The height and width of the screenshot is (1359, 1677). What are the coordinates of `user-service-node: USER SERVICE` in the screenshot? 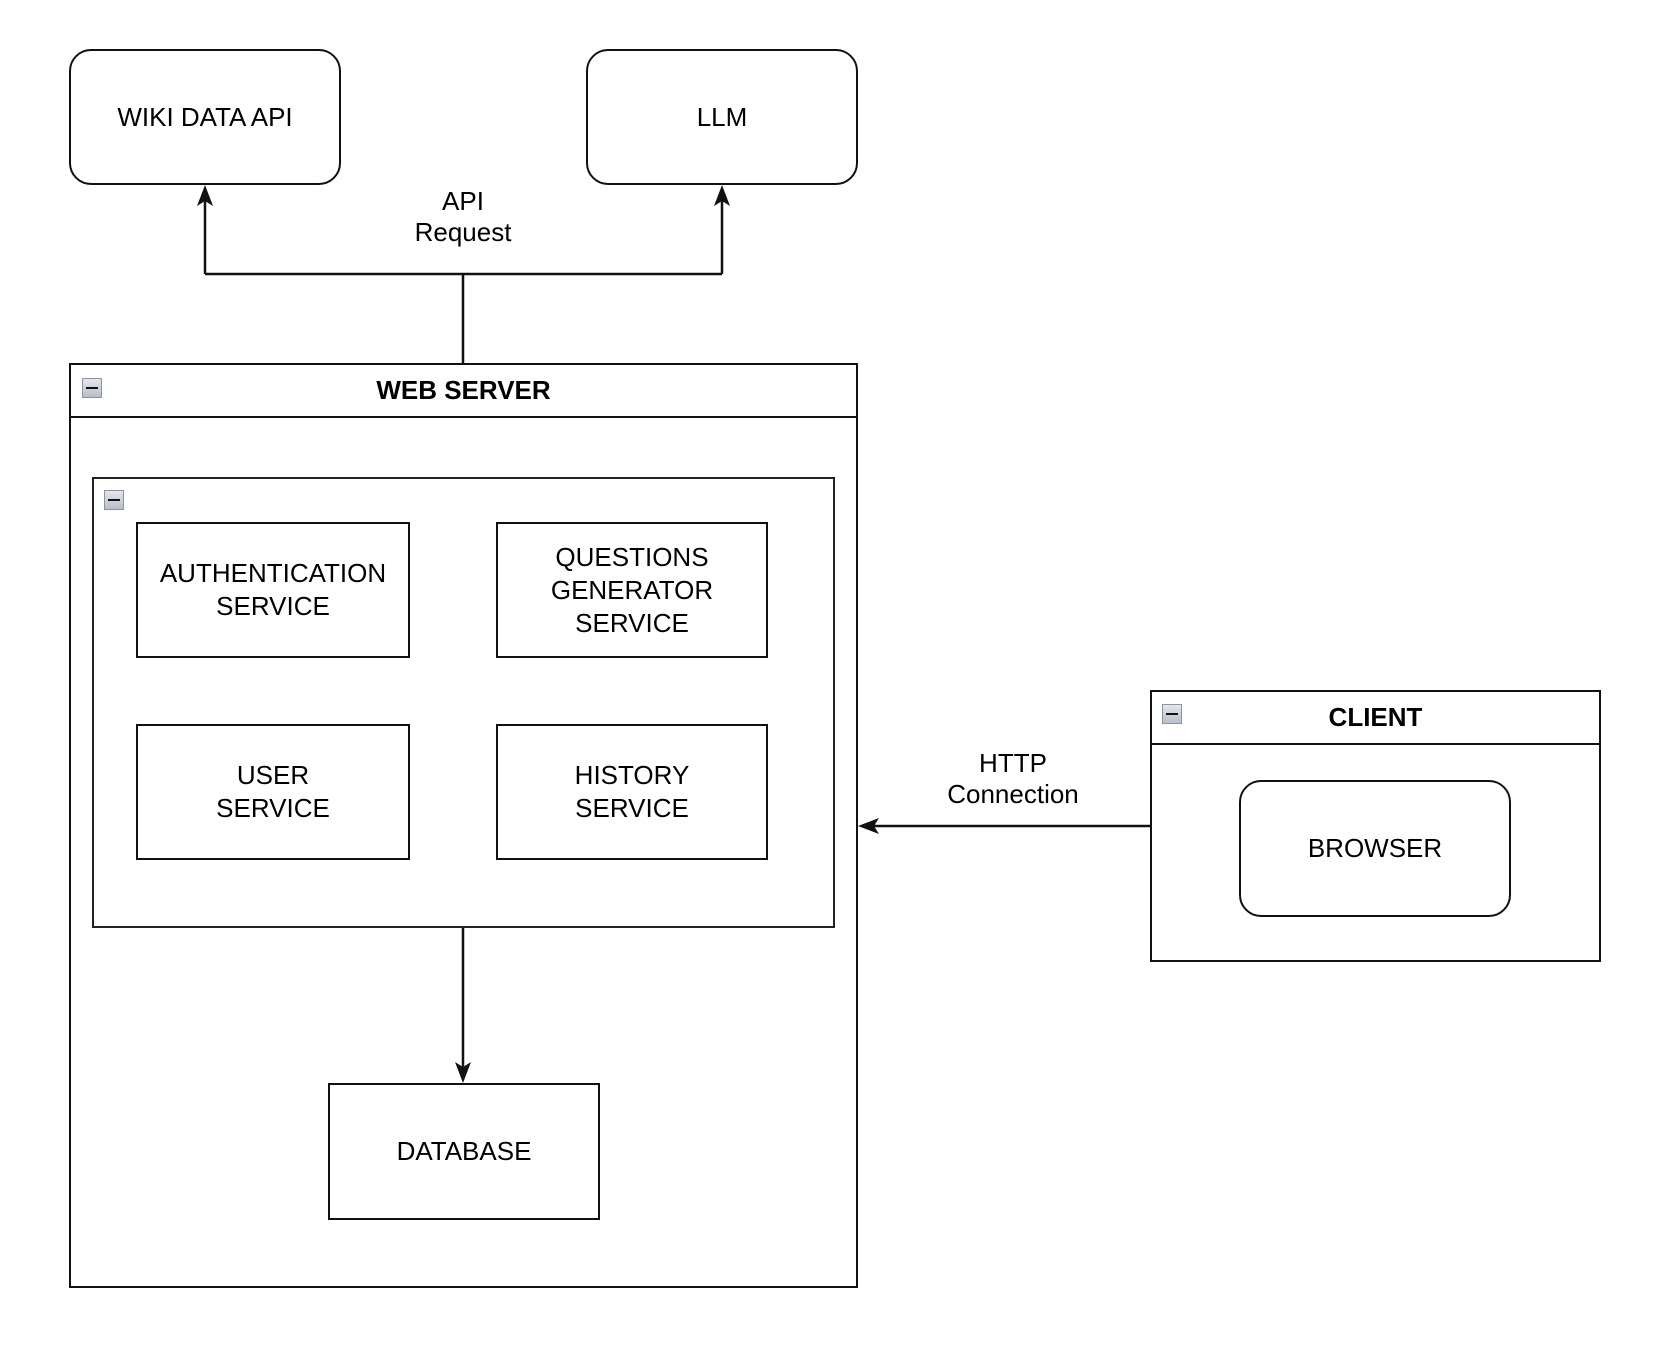 It's located at (273, 792).